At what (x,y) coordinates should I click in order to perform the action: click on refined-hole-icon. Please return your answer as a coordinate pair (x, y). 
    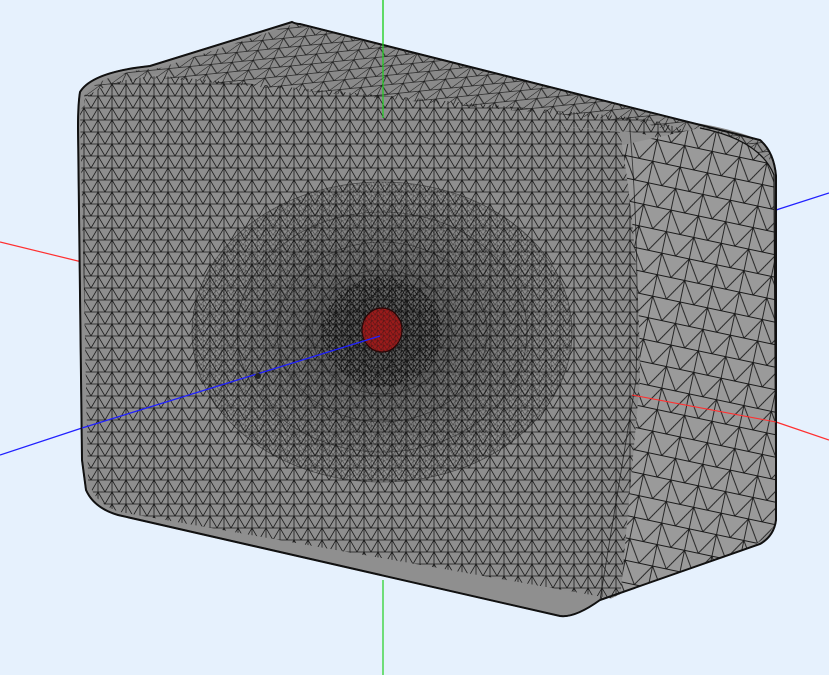
    Looking at the image, I should click on (382, 330).